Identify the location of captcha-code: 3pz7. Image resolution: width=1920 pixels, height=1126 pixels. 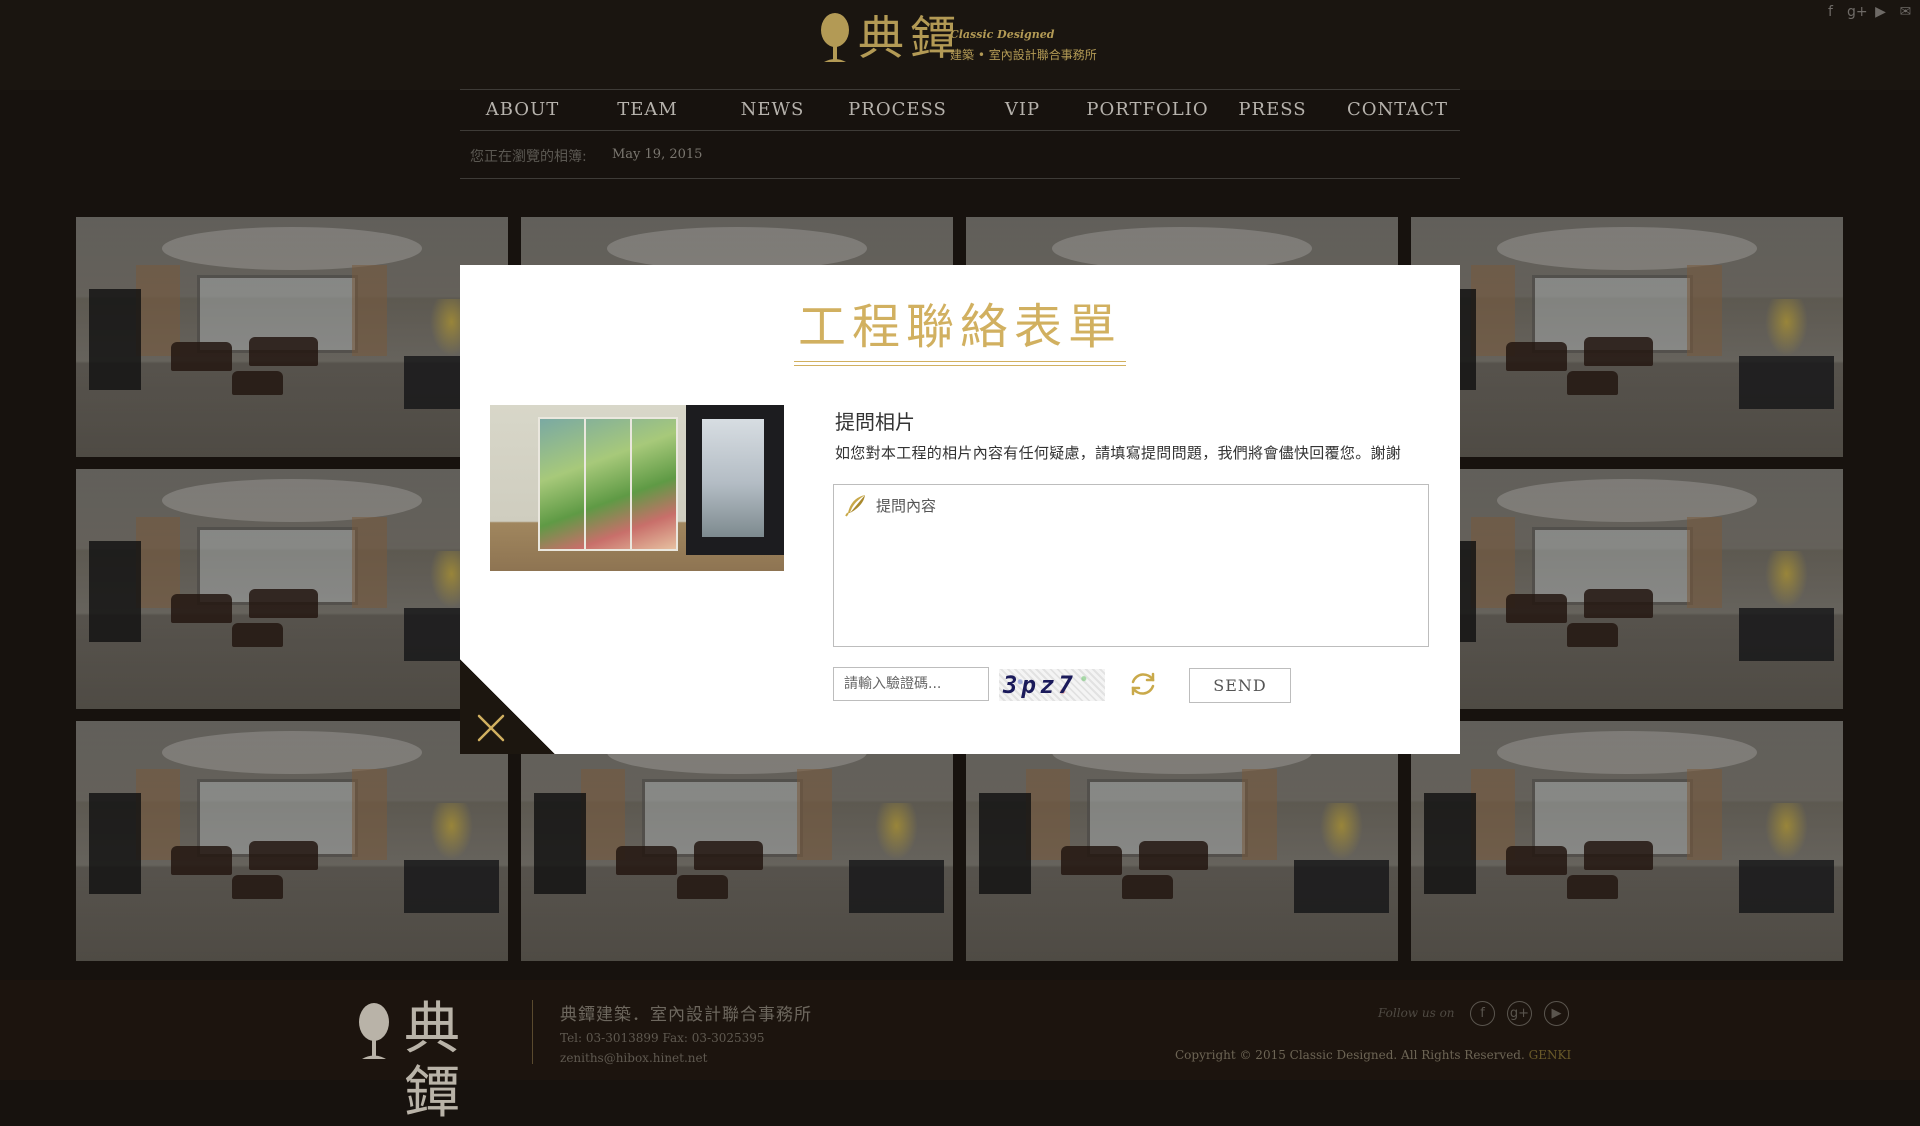
(1040, 685).